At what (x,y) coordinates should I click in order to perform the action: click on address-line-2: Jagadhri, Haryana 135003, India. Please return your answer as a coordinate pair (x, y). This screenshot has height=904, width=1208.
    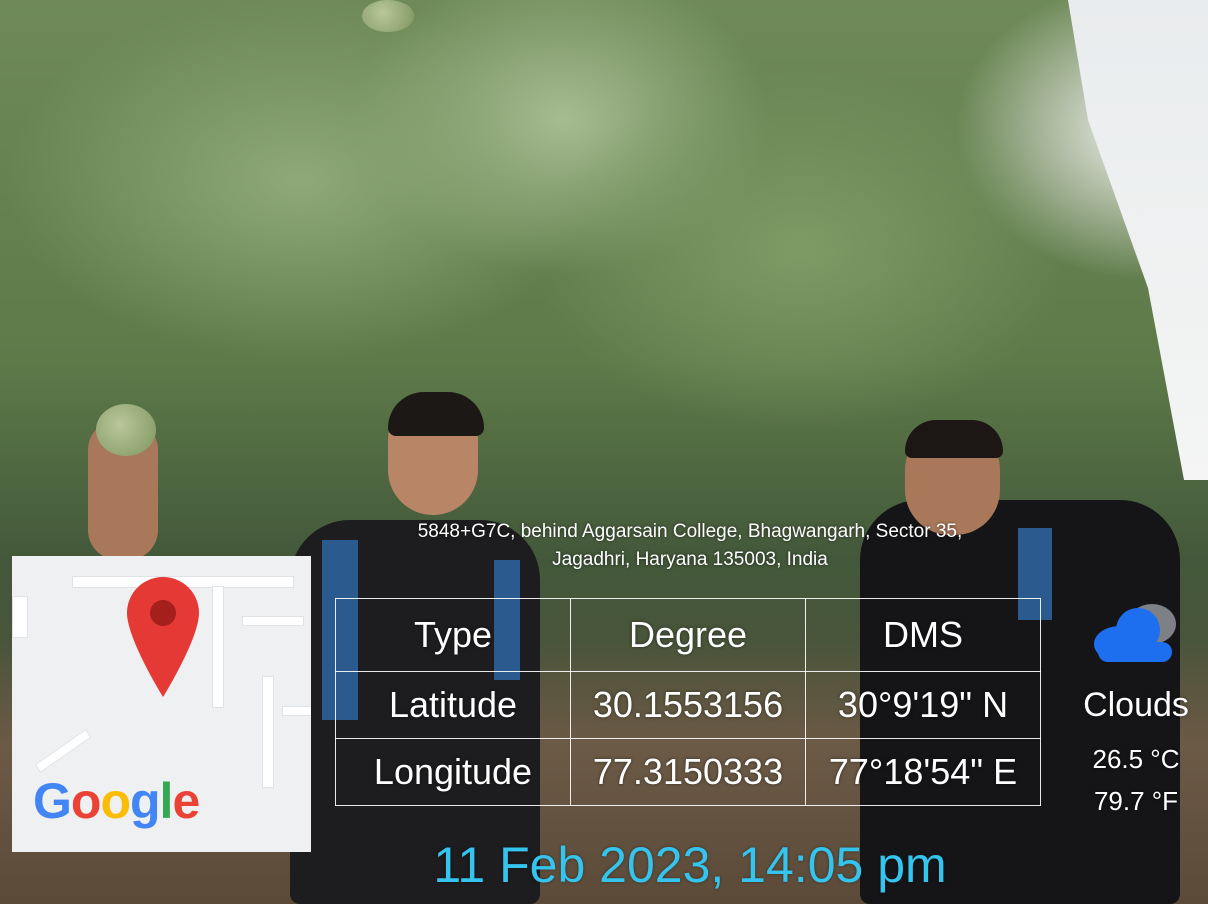
    Looking at the image, I should click on (690, 559).